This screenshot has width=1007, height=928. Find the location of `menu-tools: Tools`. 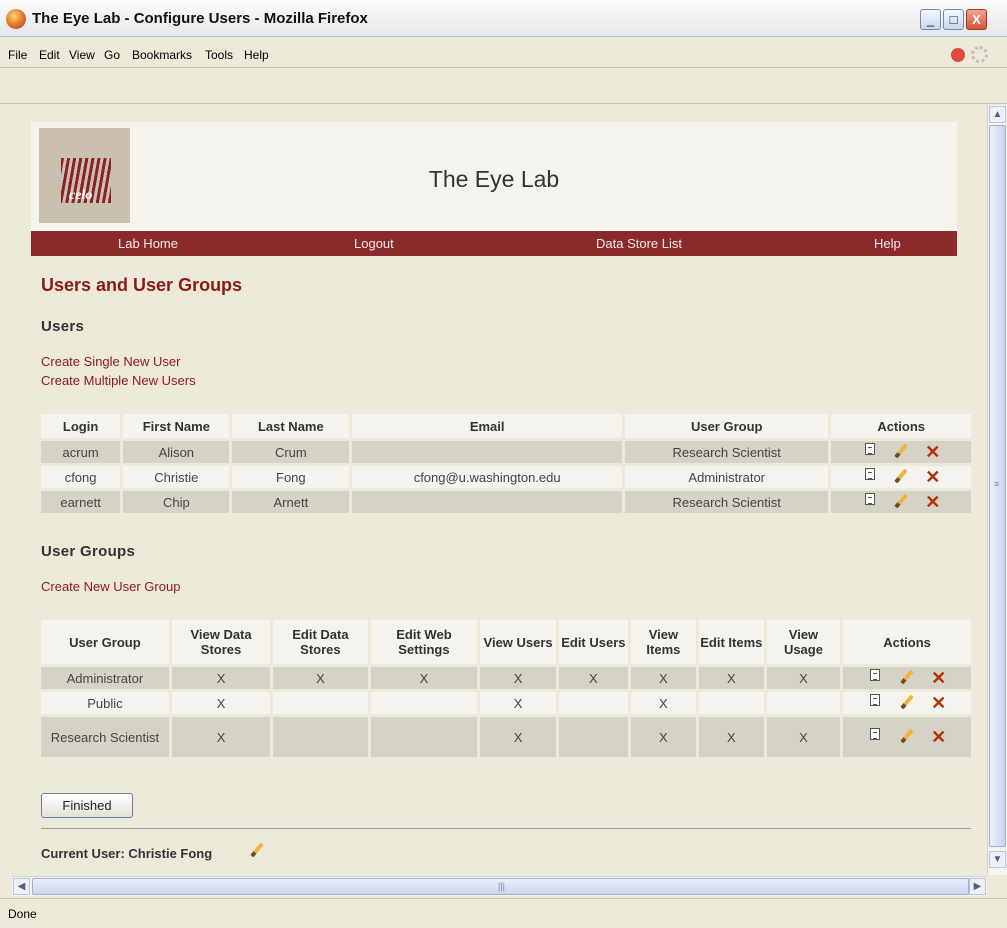

menu-tools: Tools is located at coordinates (219, 55).